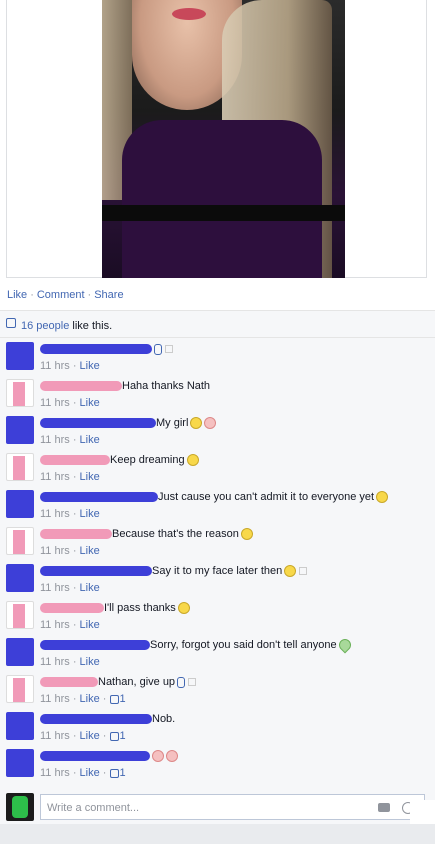 This screenshot has height=844, width=435. I want to click on hand-icon: hand-icon, so click(181, 682).